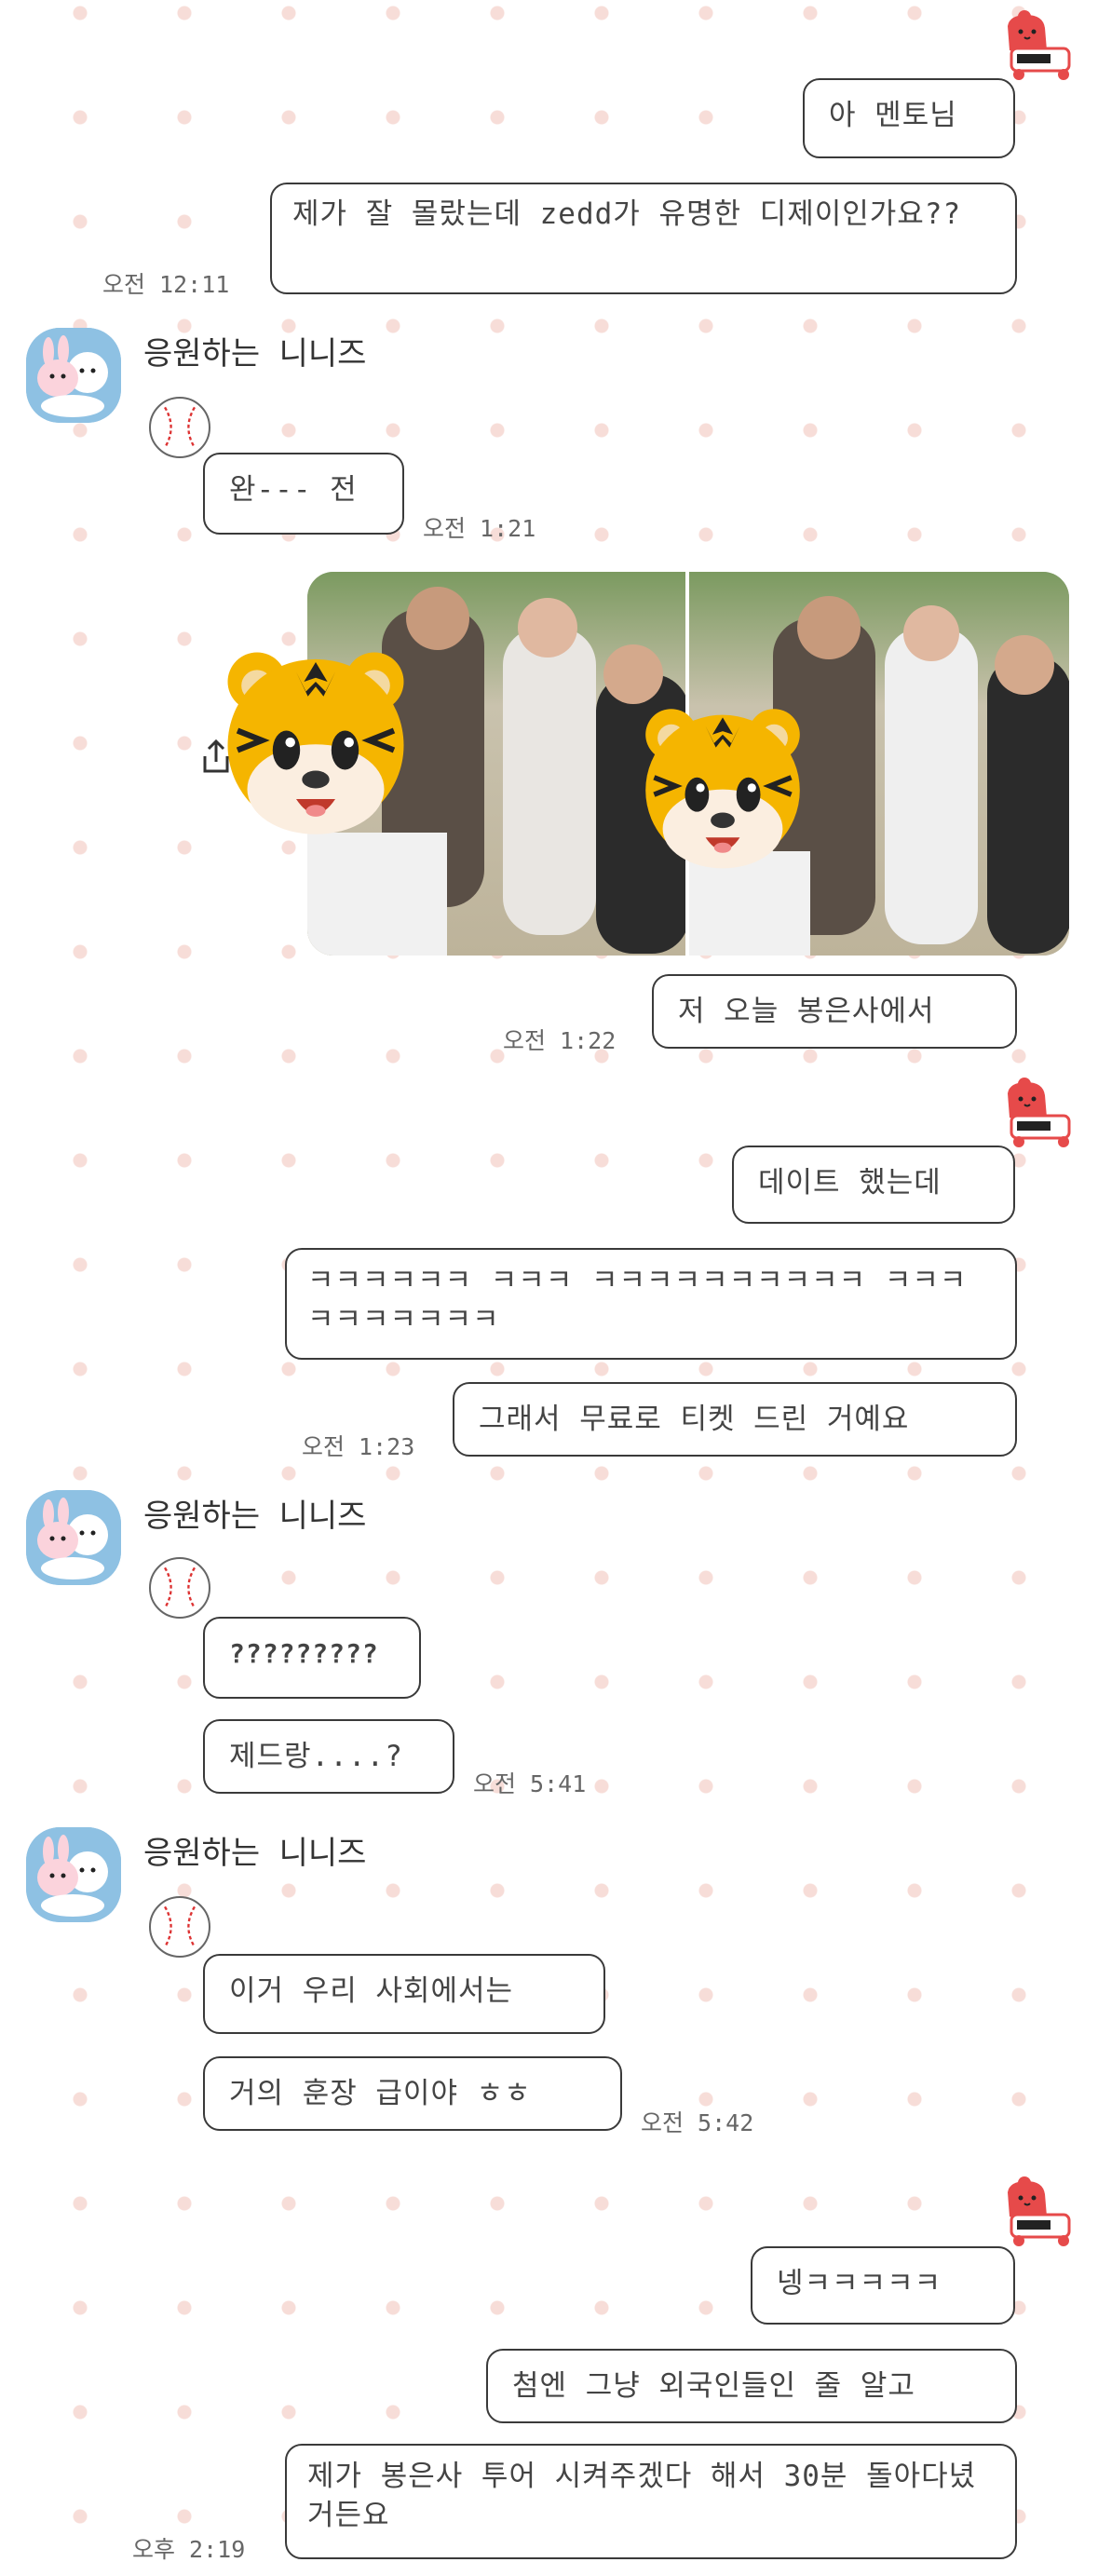 This screenshot has height=2576, width=1098. I want to click on message-text: 저 오늘 봉은사에서, so click(806, 1011).